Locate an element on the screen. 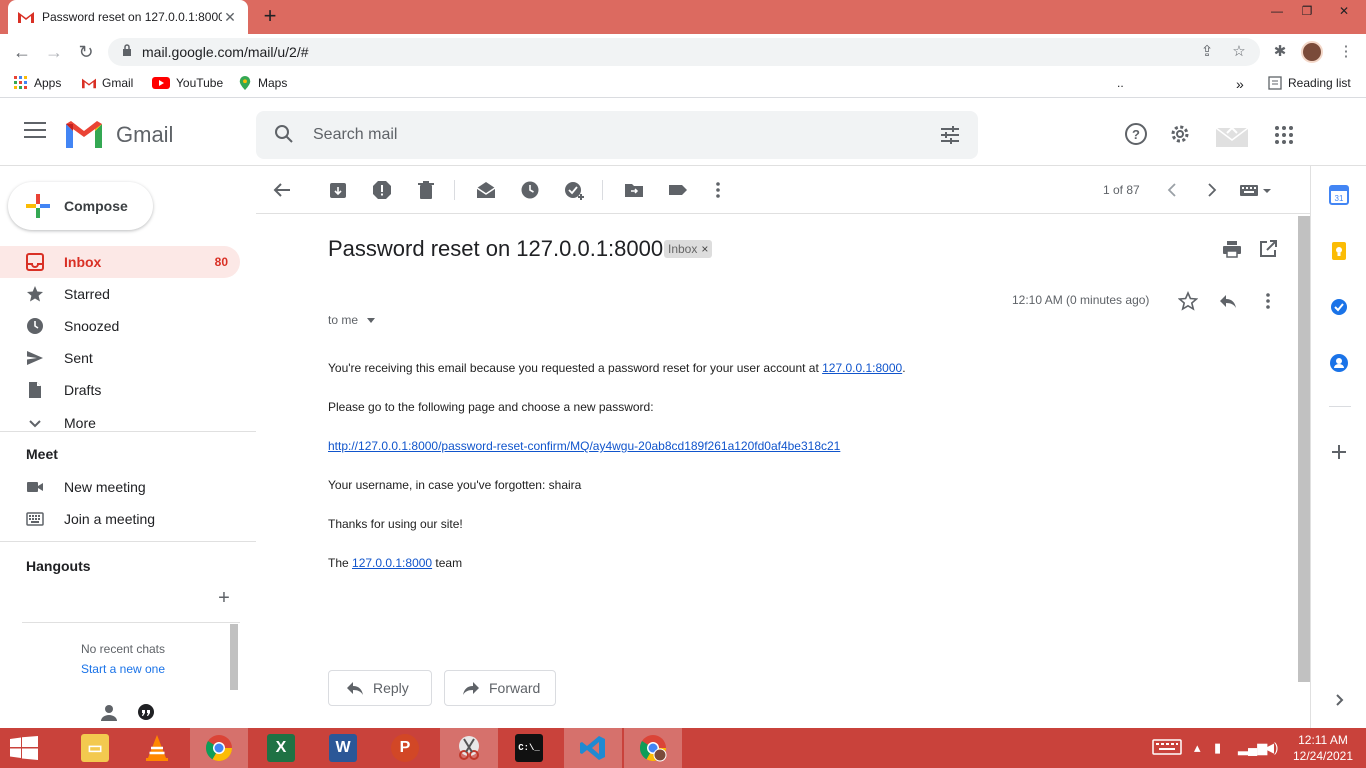 This screenshot has width=1366, height=768. google-account-envelope-icon is located at coordinates (1232, 134).